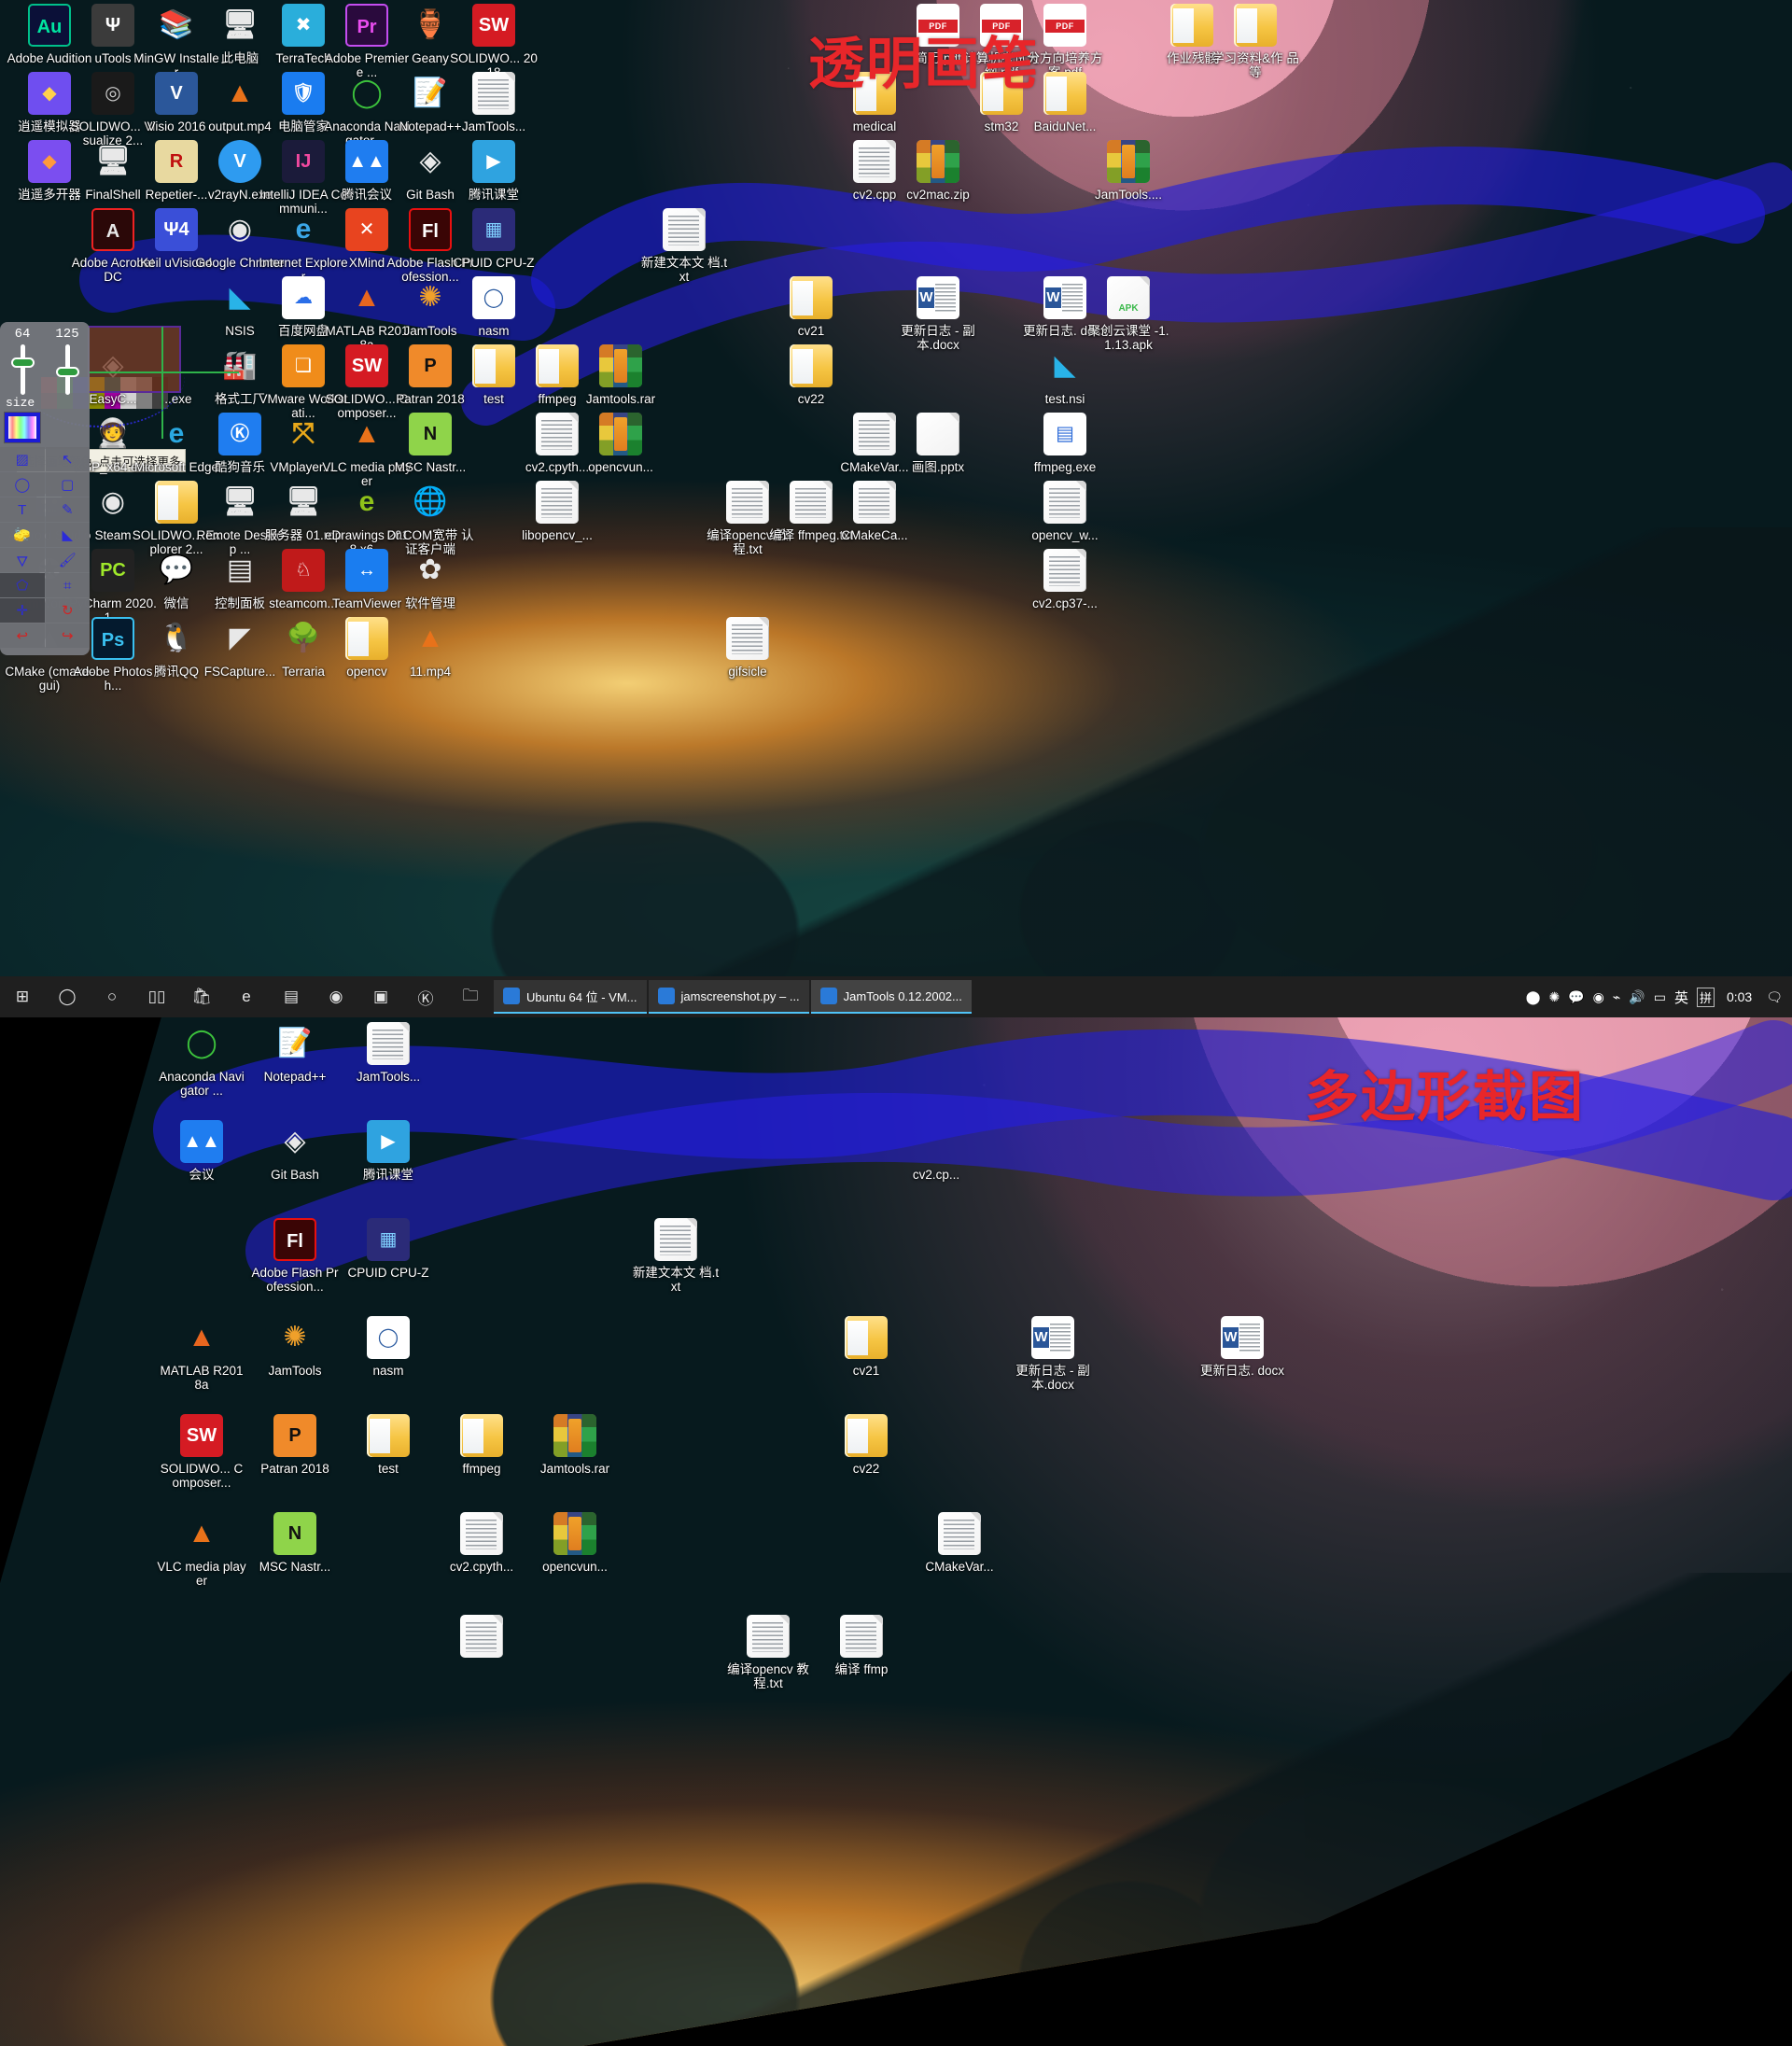 The image size is (1792, 2046). Describe the element at coordinates (22, 369) in the screenshot. I see `brush-size-track` at that location.